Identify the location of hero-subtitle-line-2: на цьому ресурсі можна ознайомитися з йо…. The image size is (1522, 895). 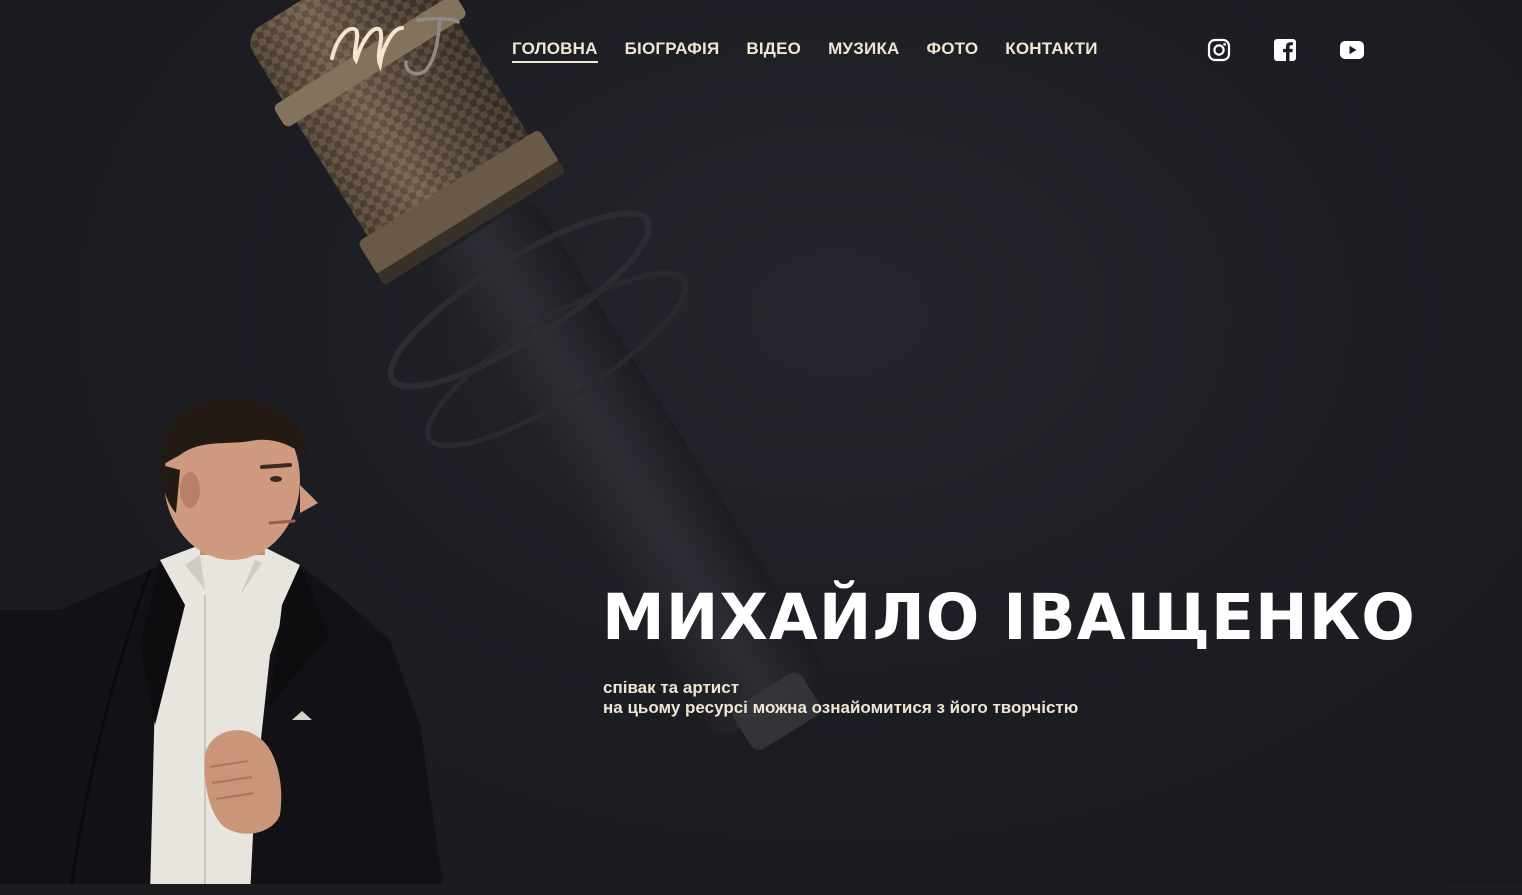
(841, 707).